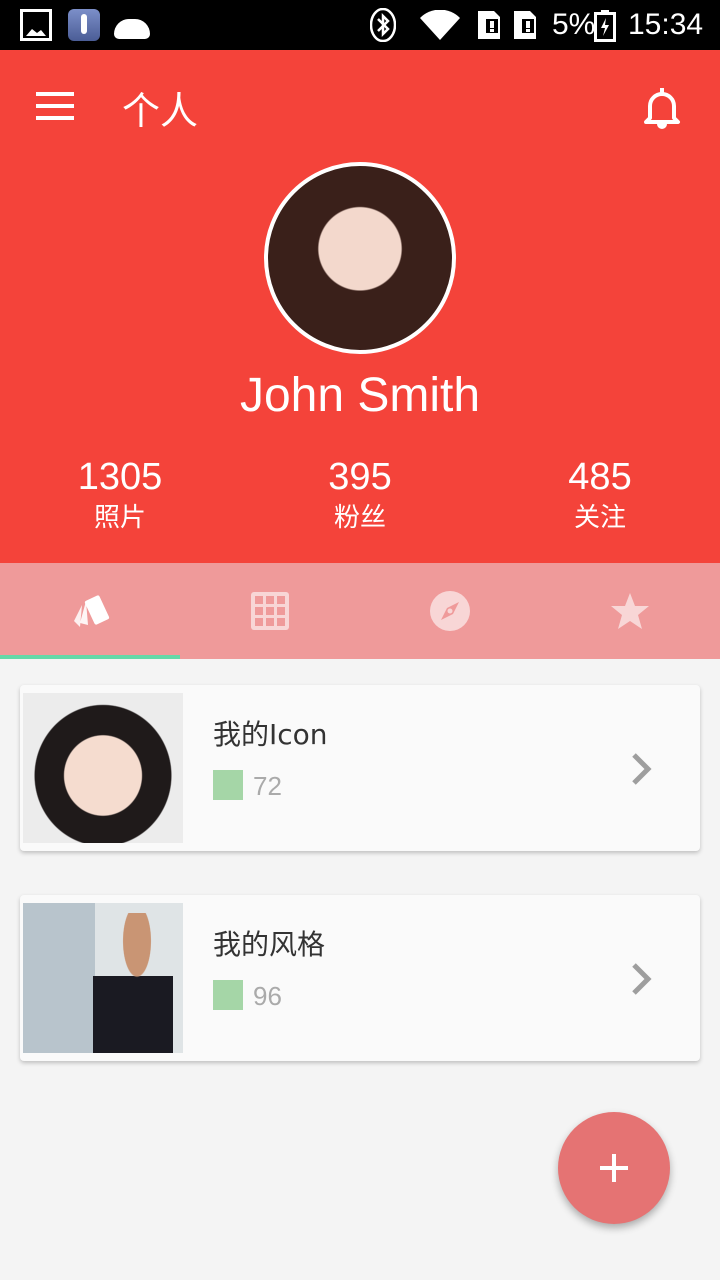 This screenshot has height=1280, width=720. I want to click on bluetooth-icon, so click(383, 25).